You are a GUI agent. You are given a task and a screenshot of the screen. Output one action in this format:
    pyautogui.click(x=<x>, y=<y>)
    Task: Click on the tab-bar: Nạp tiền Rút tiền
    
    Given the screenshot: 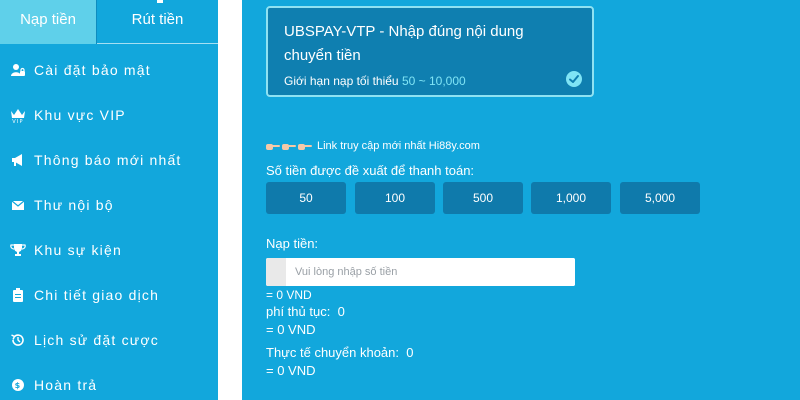 What is the action you would take?
    pyautogui.click(x=109, y=22)
    